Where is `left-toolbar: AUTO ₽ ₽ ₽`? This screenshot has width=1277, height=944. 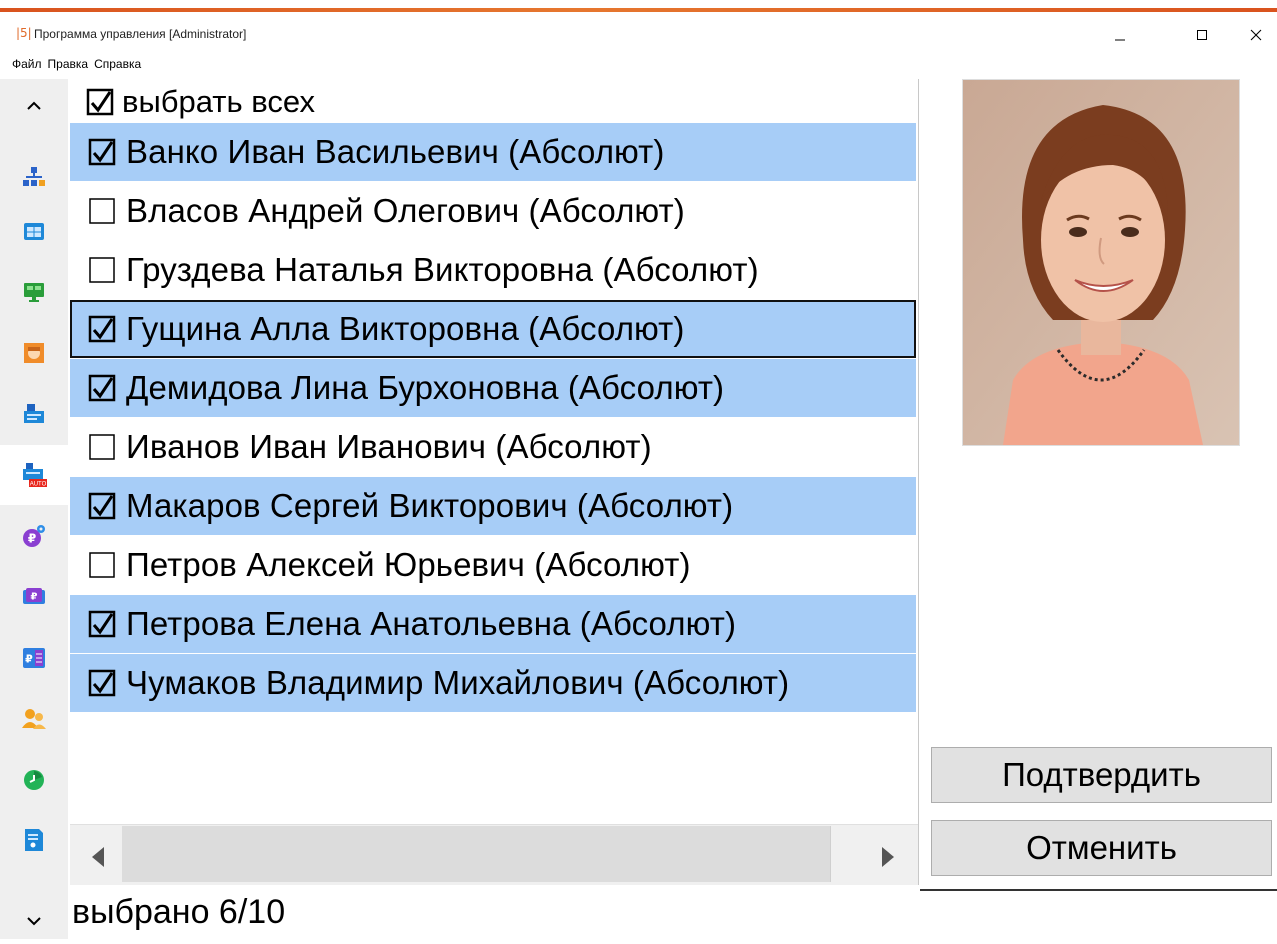
left-toolbar: AUTO ₽ ₽ ₽ is located at coordinates (34, 509).